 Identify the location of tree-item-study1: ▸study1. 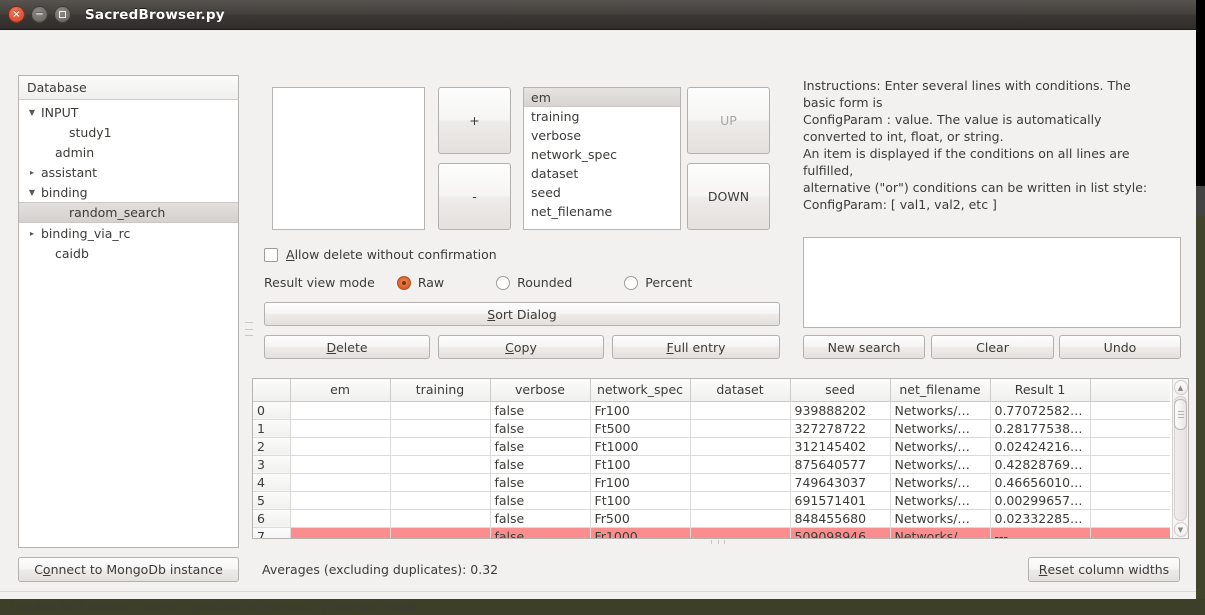
(128, 132).